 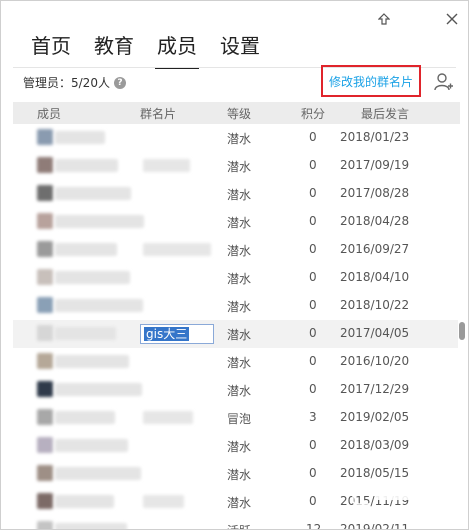 What do you see at coordinates (239, 419) in the screenshot?
I see `level-cell: 冒泡` at bounding box center [239, 419].